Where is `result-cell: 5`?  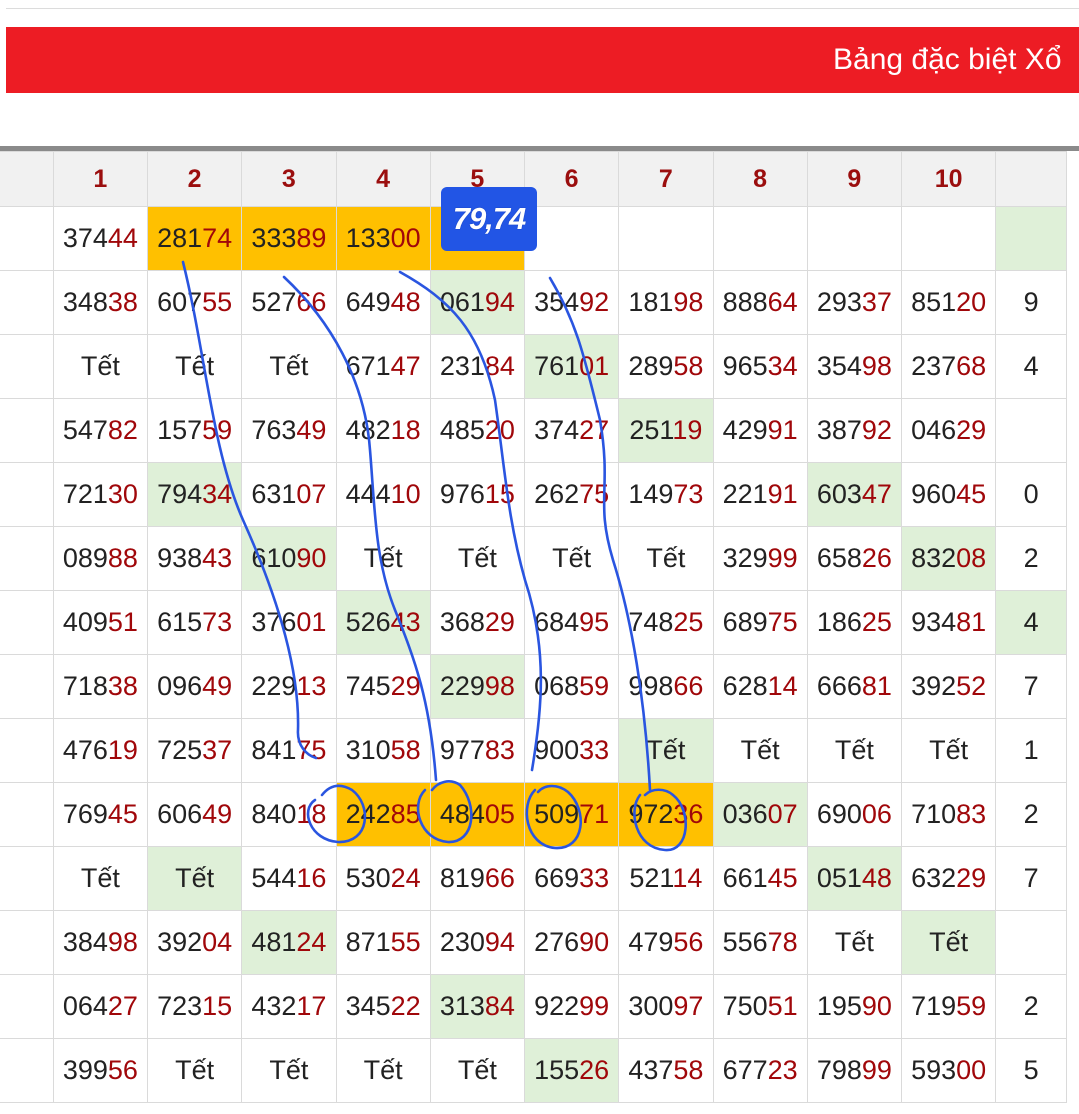
result-cell: 5 is located at coordinates (1031, 1070).